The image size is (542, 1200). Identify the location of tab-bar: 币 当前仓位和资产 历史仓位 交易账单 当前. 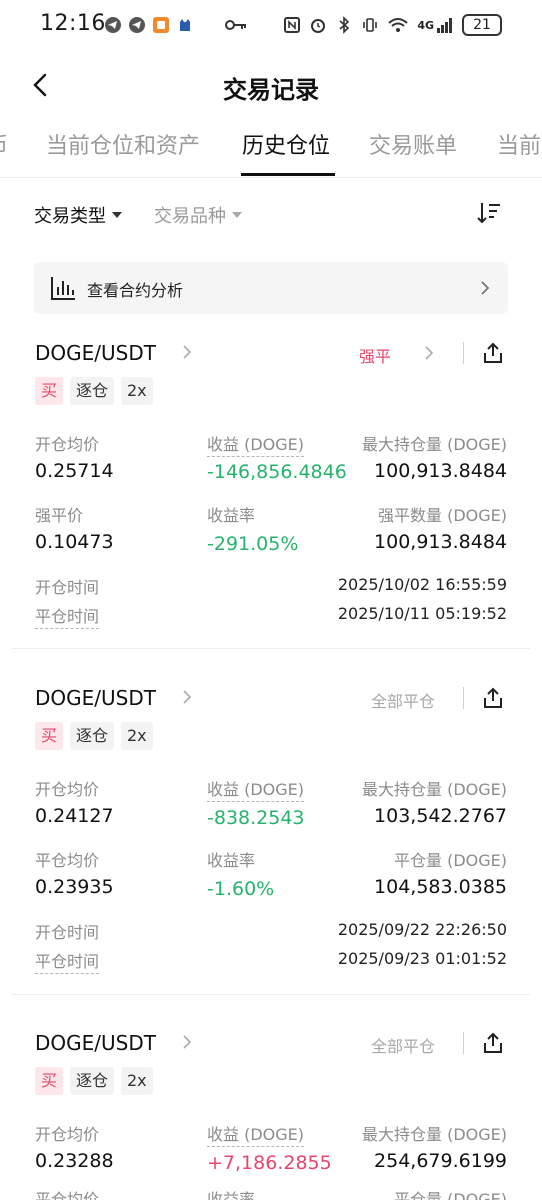
(271, 150).